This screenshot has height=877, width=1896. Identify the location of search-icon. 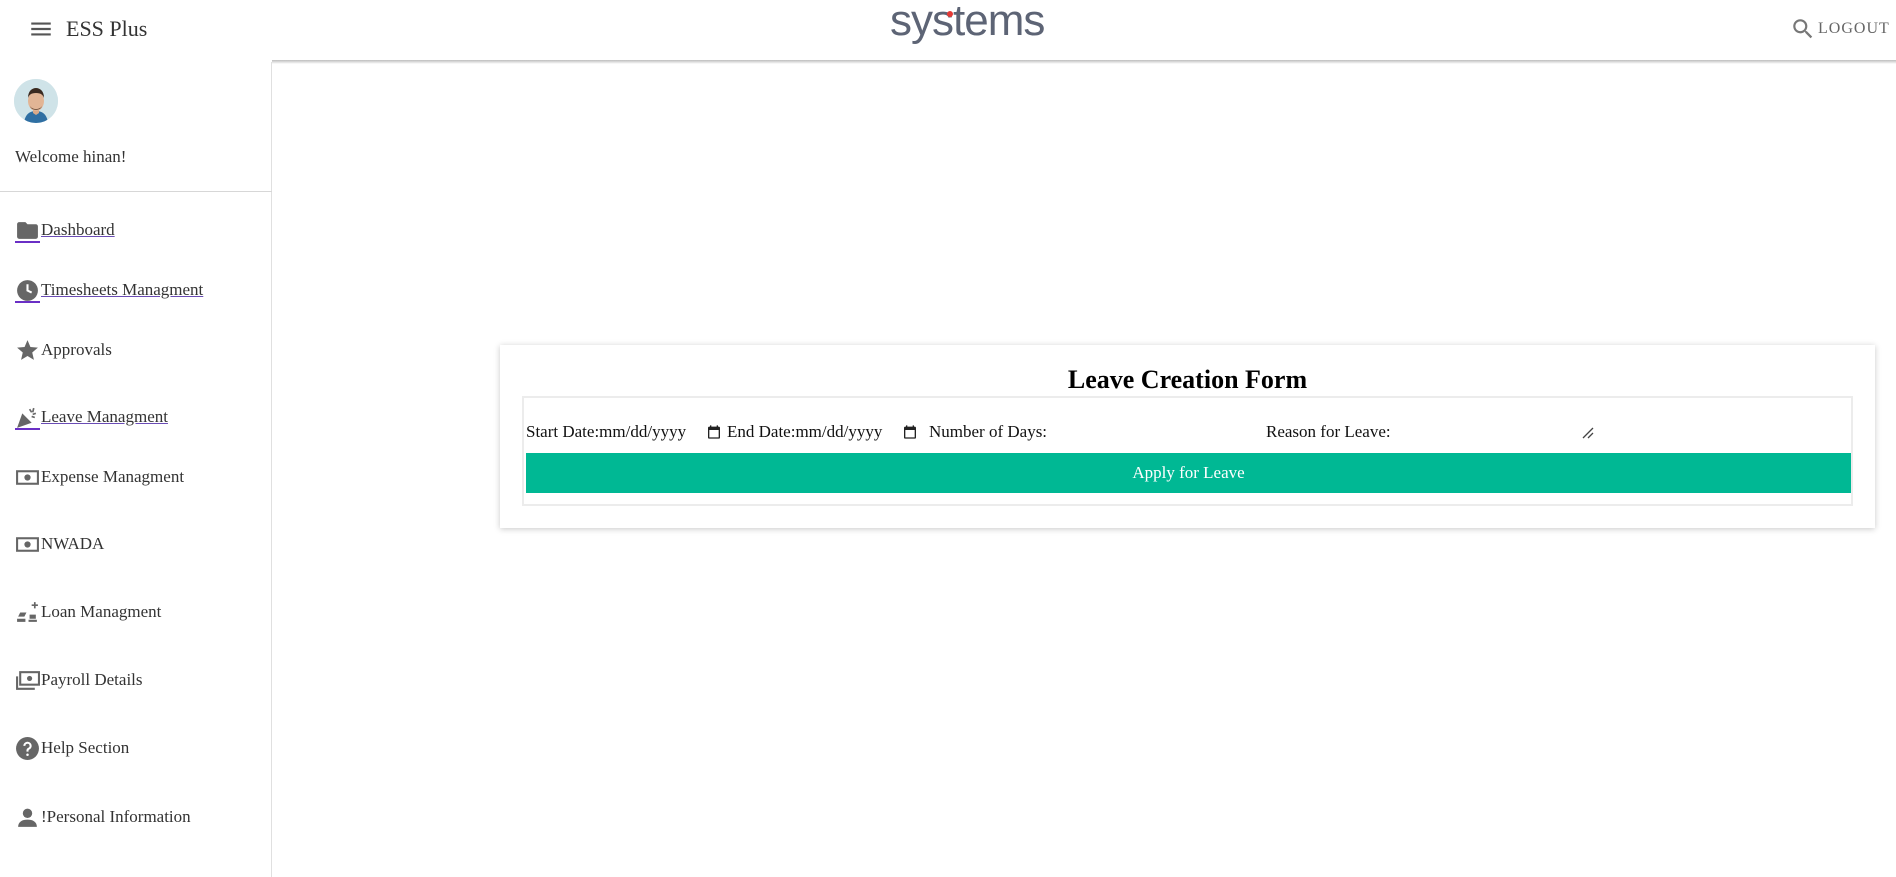
(1803, 29).